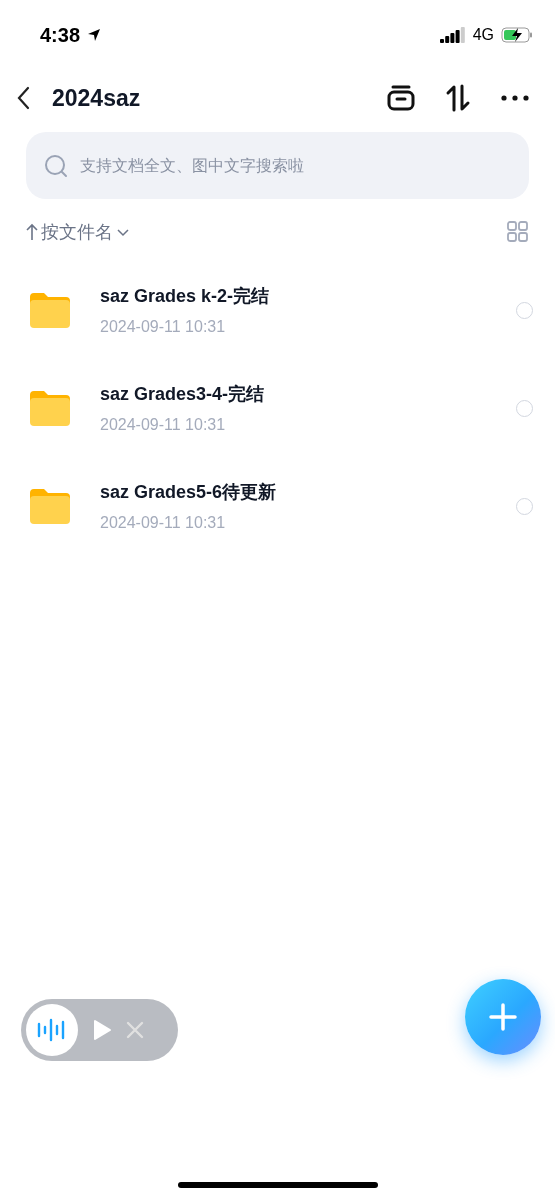  What do you see at coordinates (32, 232) in the screenshot?
I see `arrow-up-icon` at bounding box center [32, 232].